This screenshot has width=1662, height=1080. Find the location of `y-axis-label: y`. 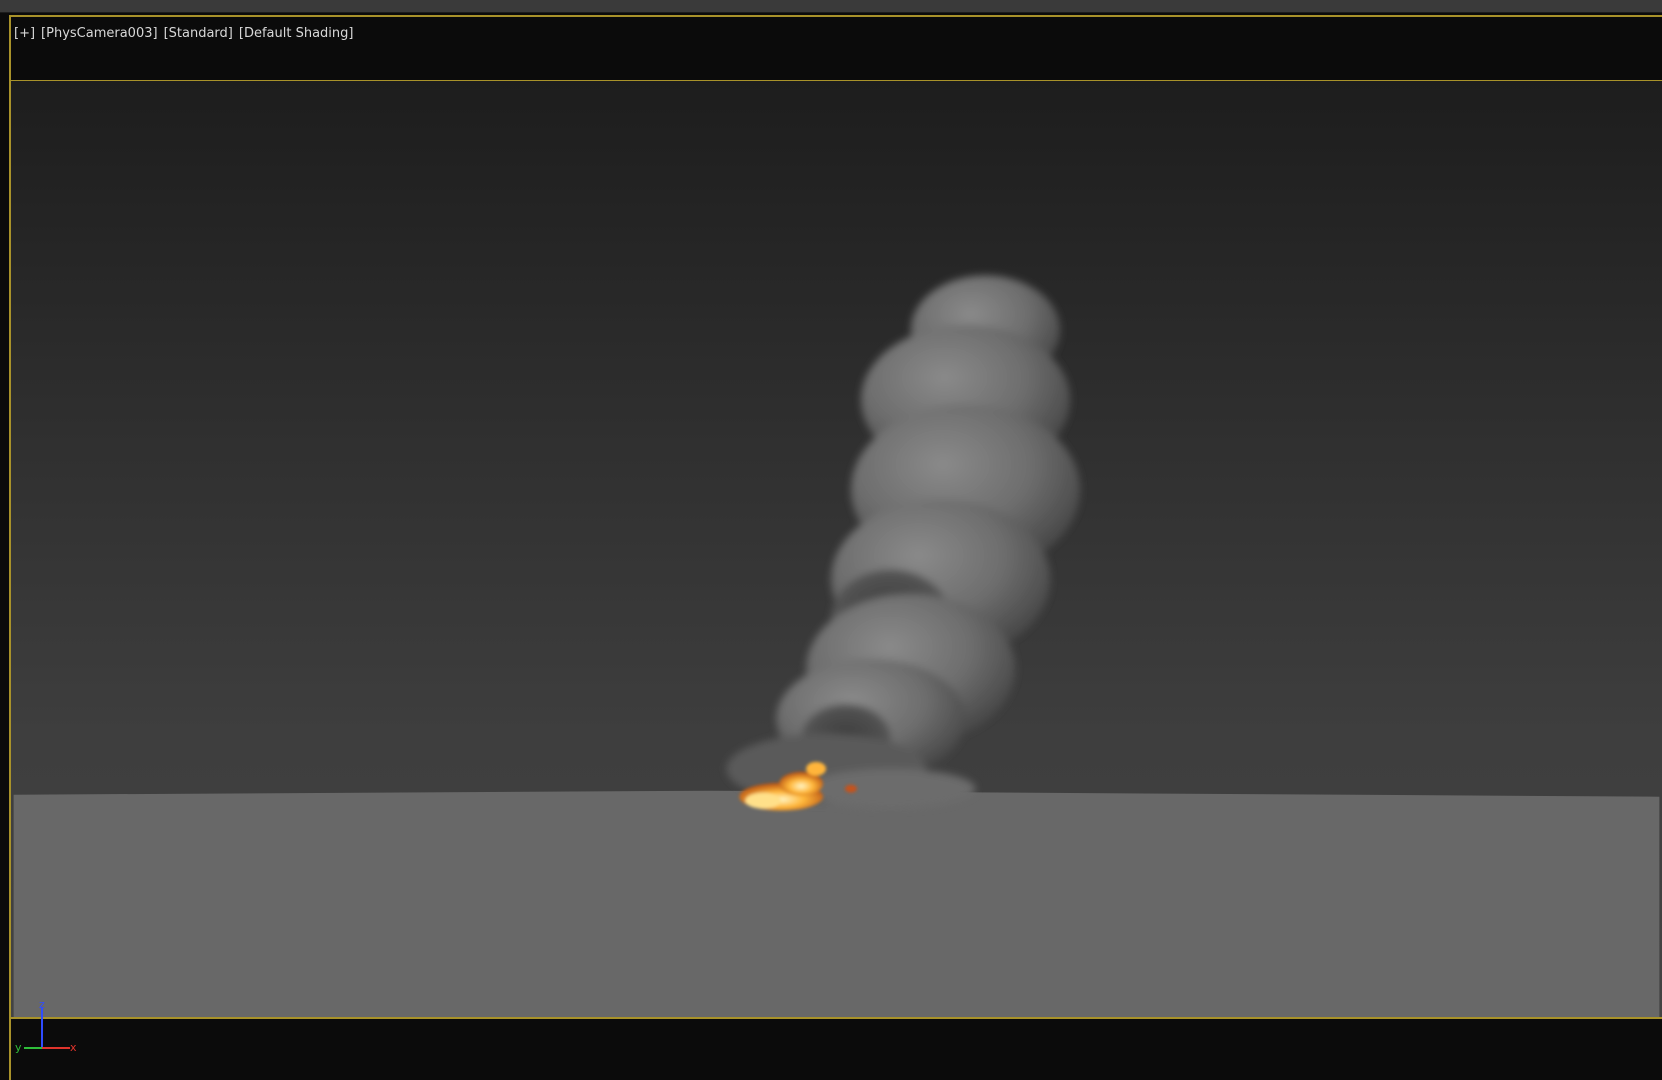

y-axis-label: y is located at coordinates (18, 1047).